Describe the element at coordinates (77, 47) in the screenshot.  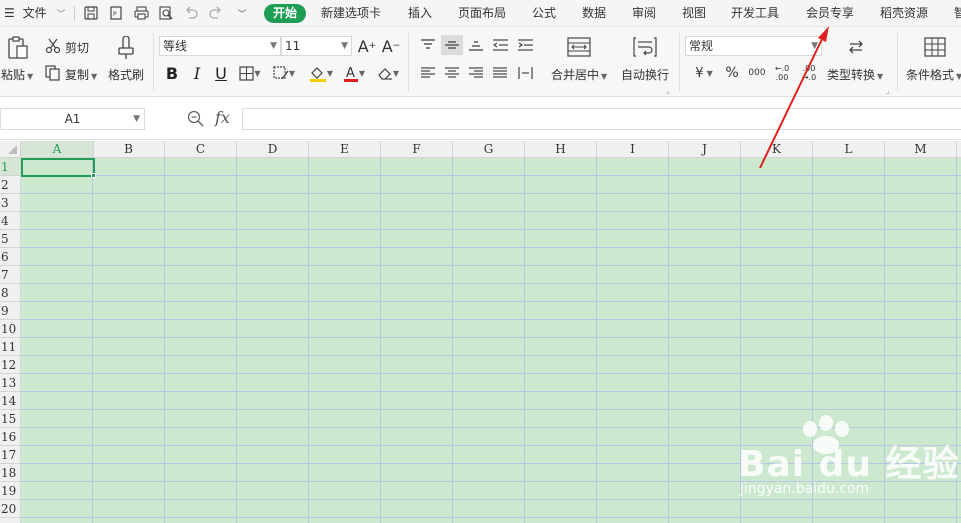
I see `cut-button: 剪切` at that location.